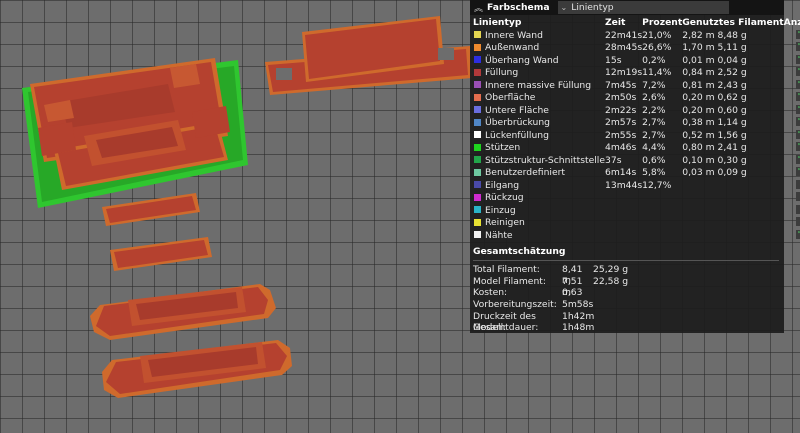 The height and width of the screenshot is (433, 800). I want to click on line-type-label: Innere massive Füllung, so click(538, 85).